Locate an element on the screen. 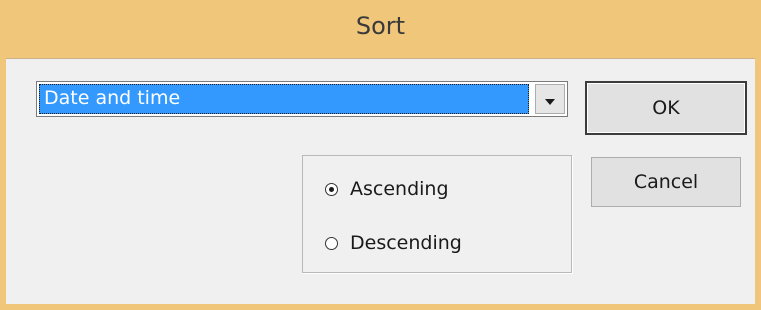  dropdown-button is located at coordinates (550, 99).